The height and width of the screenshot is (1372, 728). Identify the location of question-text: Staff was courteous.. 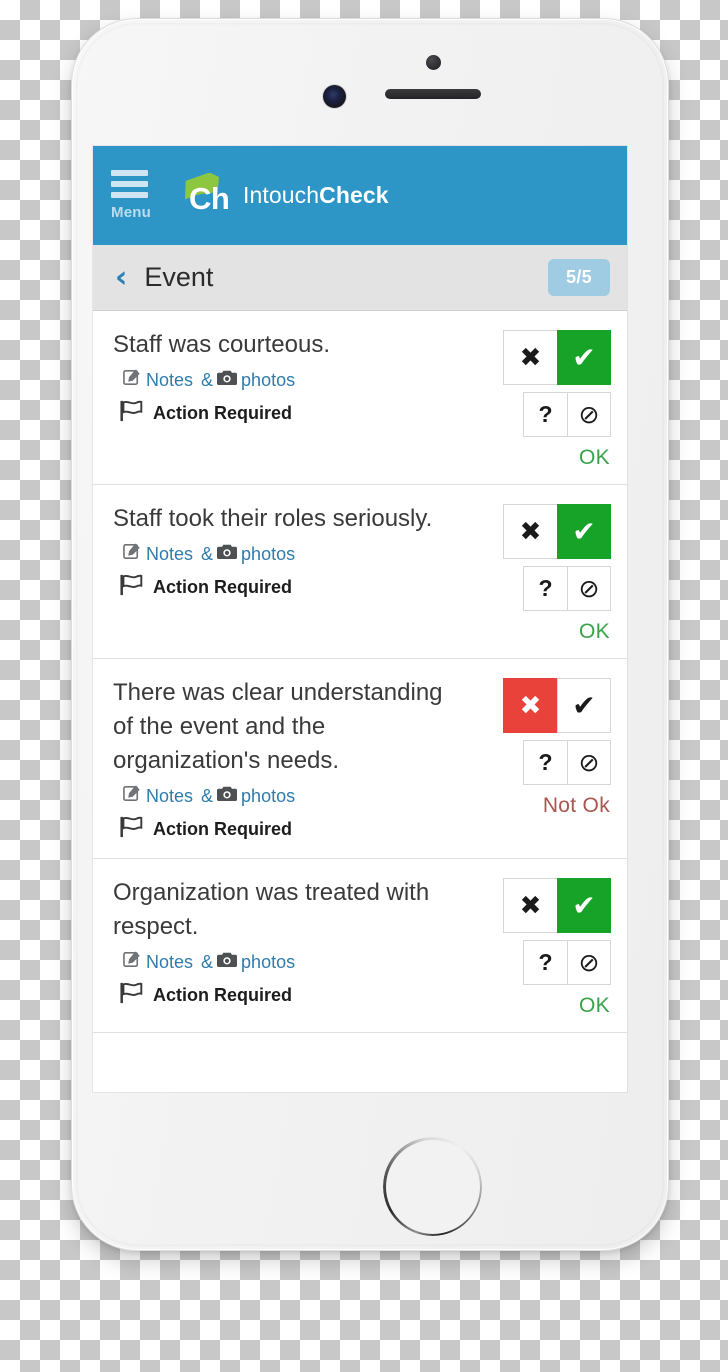
(222, 344).